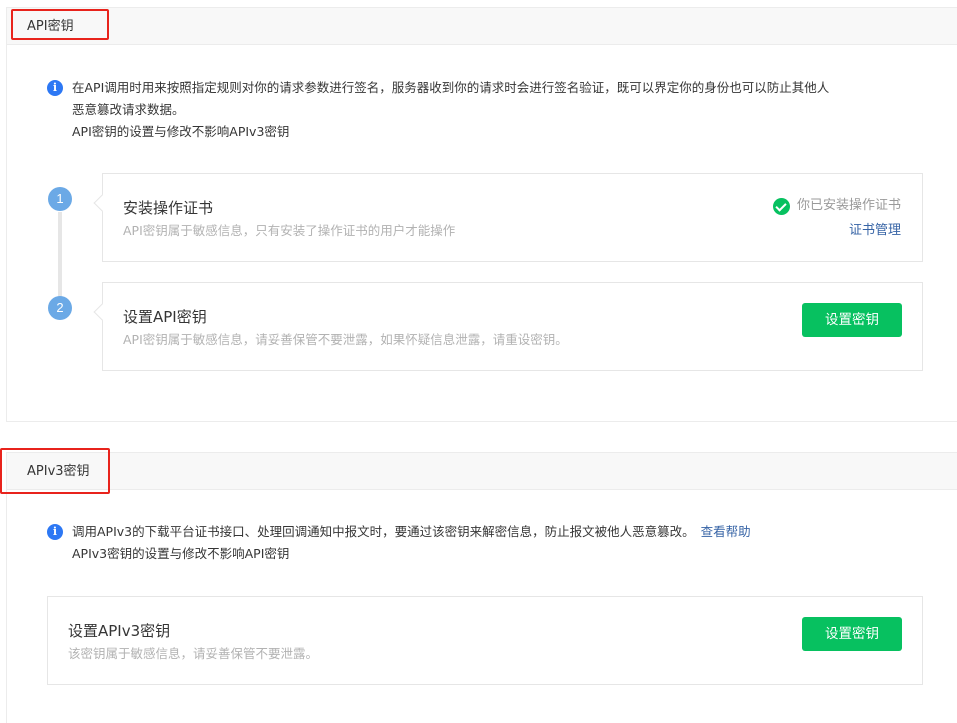 The height and width of the screenshot is (723, 957). I want to click on set-apiv3-key-title: 设置APIv3密钥, so click(119, 631).